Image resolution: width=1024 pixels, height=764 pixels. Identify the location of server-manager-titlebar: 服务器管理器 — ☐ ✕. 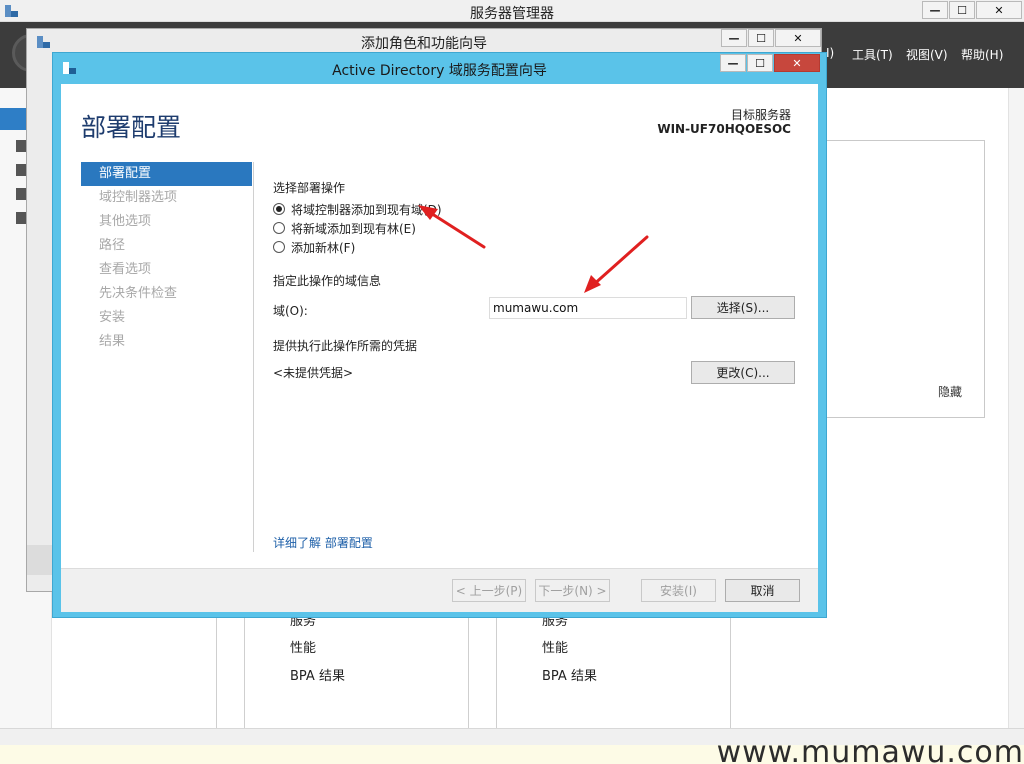
(512, 11).